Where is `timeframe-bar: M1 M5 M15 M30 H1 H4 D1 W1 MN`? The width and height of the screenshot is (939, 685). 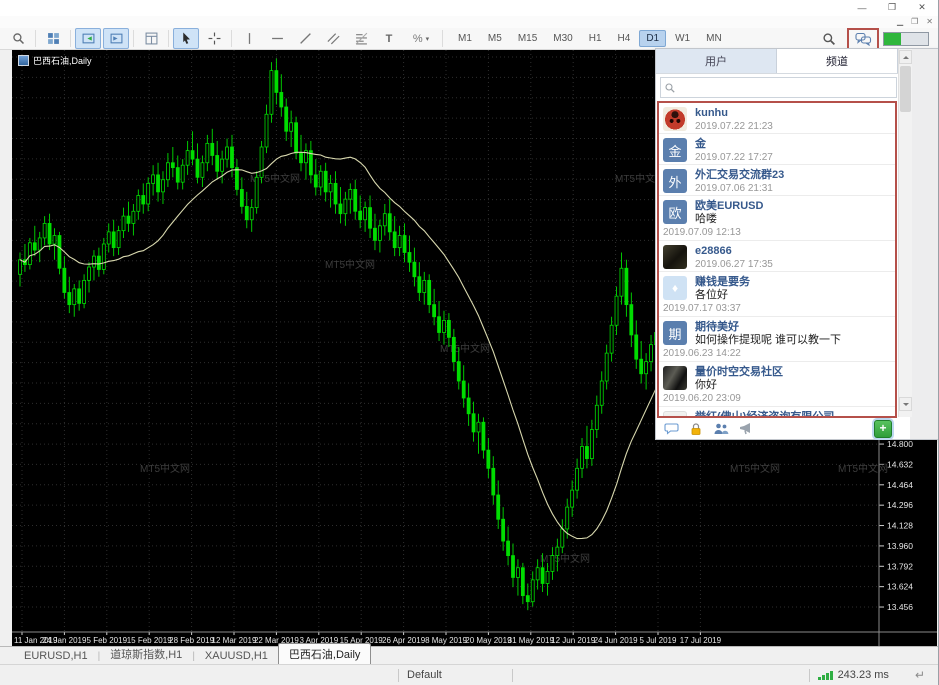
timeframe-bar: M1 M5 M15 M30 H1 H4 D1 W1 MN is located at coordinates (590, 38).